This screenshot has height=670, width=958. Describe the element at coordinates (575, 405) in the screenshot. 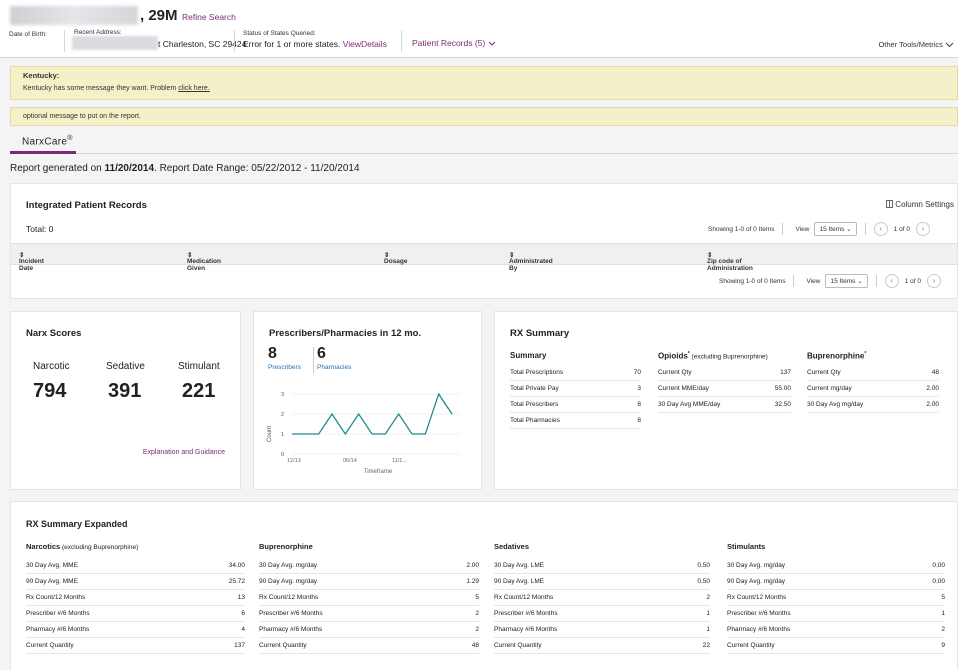

I see `summary-row: Total Prescribers 8` at that location.